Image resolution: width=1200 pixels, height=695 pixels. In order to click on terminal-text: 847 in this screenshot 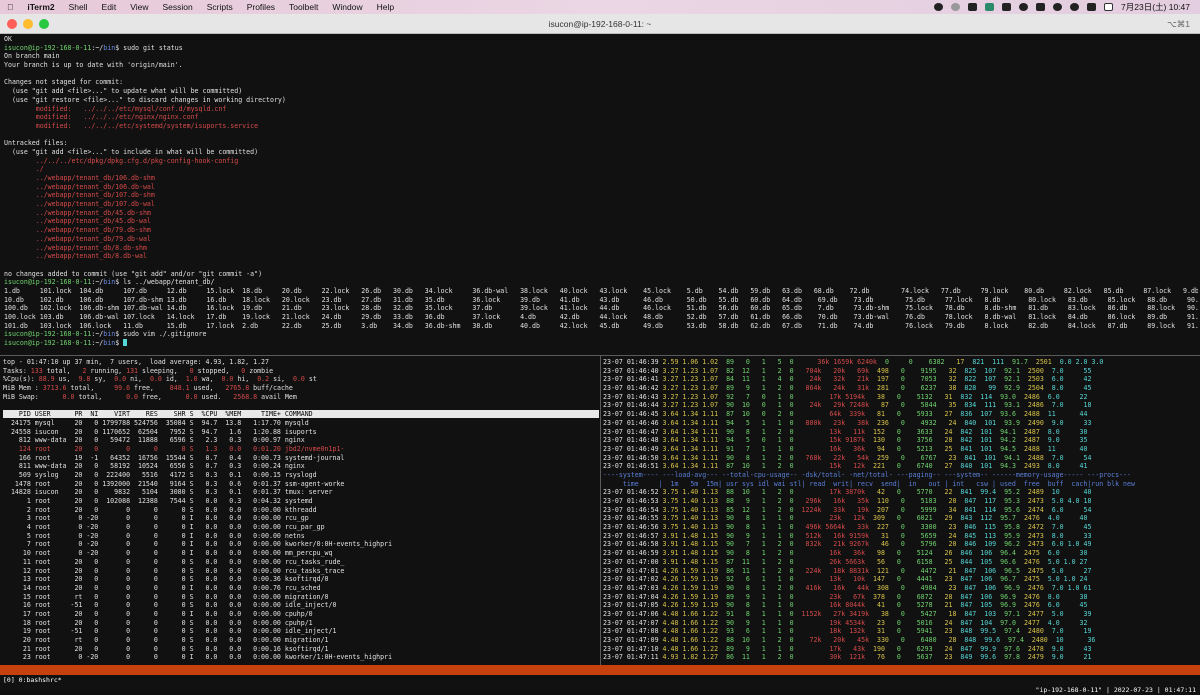, I will do `click(966, 587)`.